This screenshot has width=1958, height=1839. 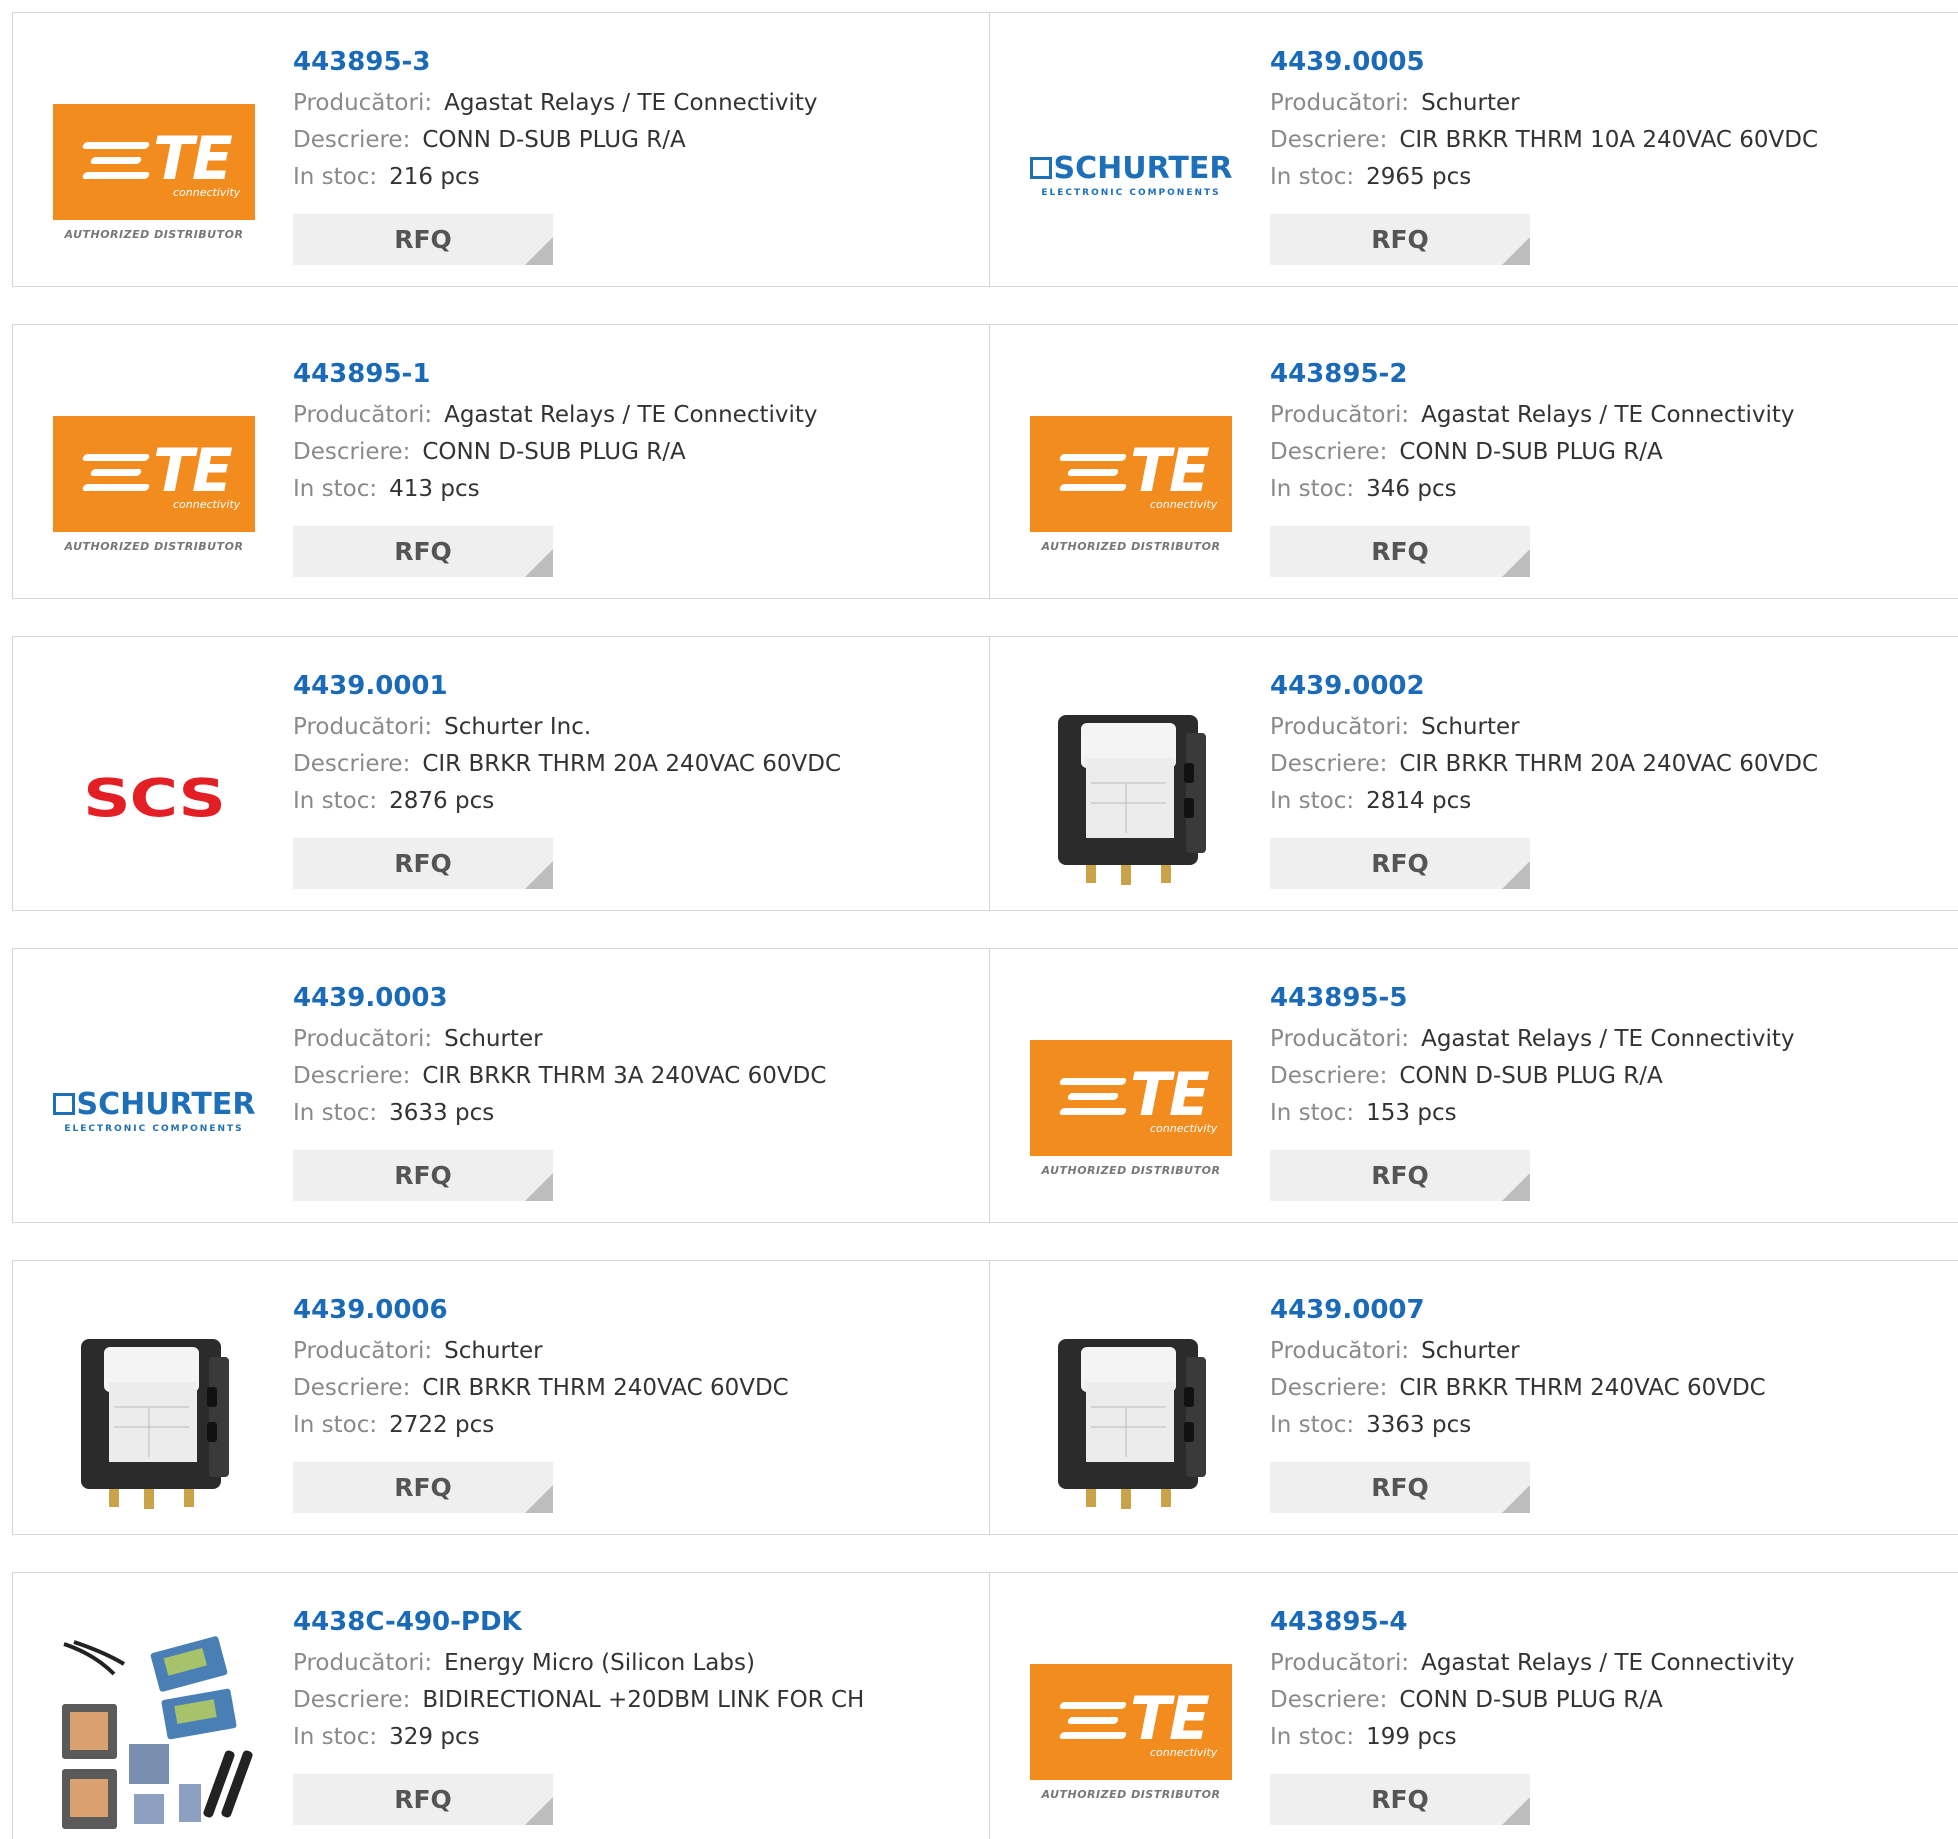 What do you see at coordinates (643, 1700) in the screenshot?
I see `description-value: BIDIRECTIONAL +20DBM LINK FOR CH` at bounding box center [643, 1700].